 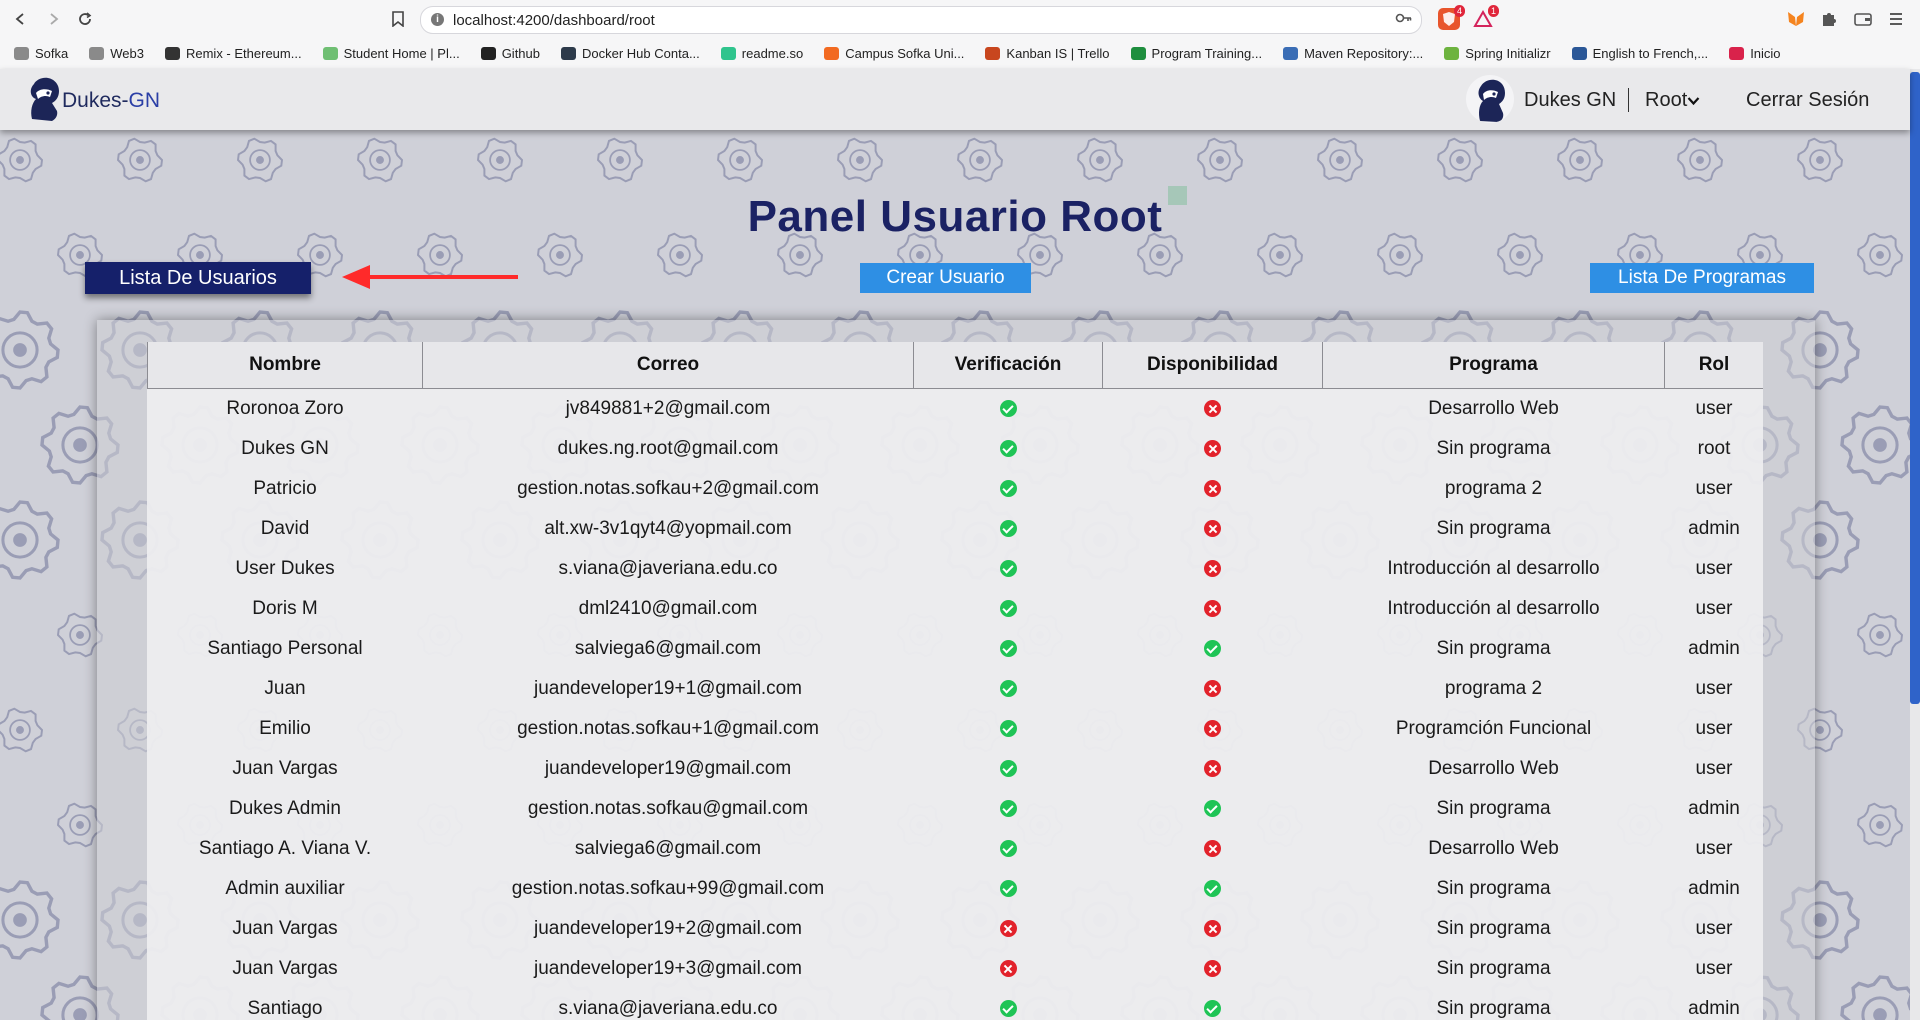 I want to click on crear-usuario-button: Crear Usuario, so click(x=945, y=278).